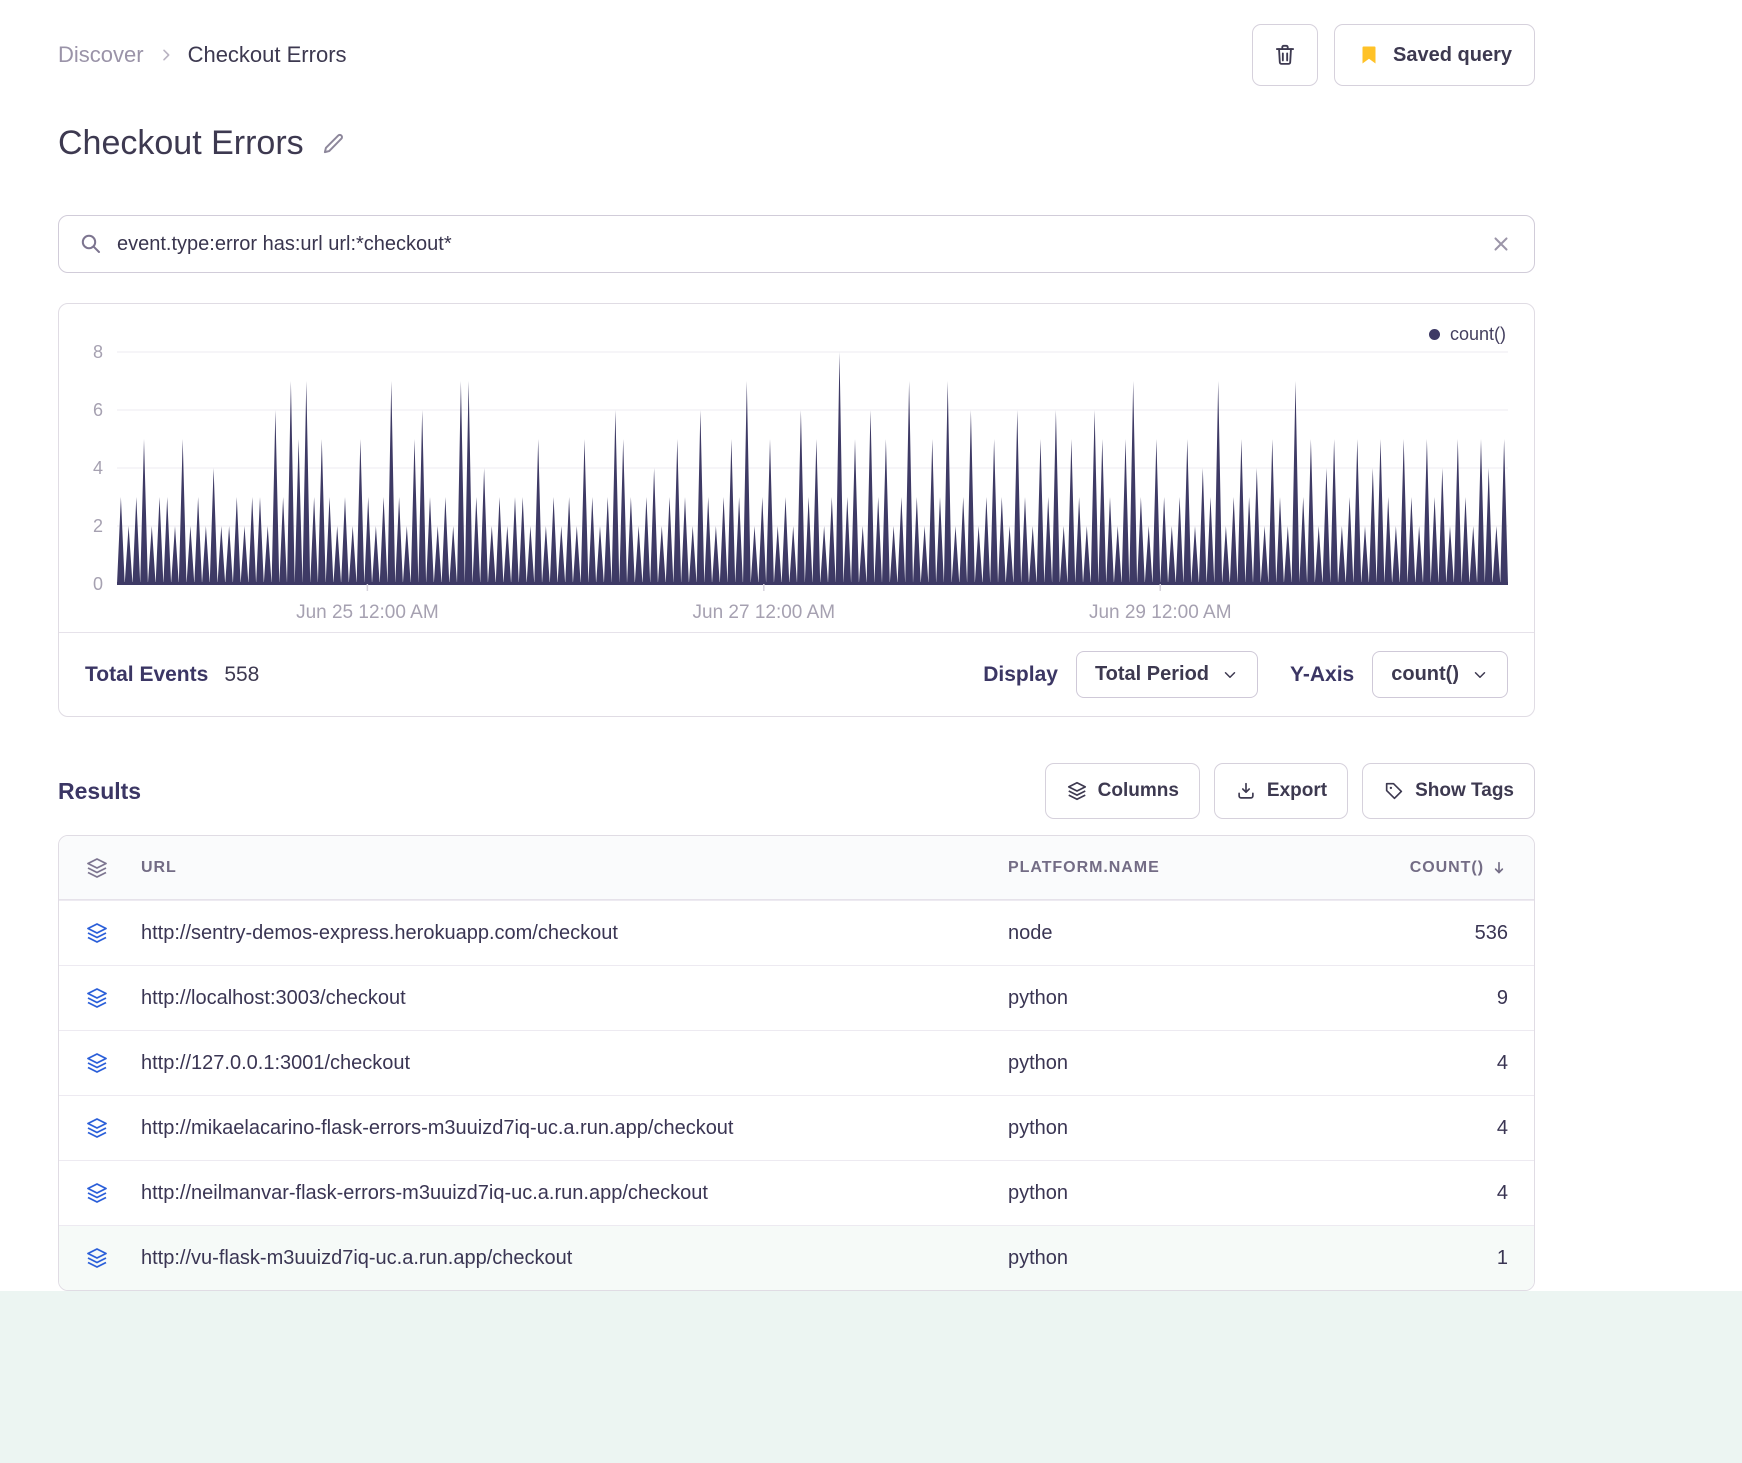  I want to click on table-header-row: URL PLATFORM.NAME COUNT(), so click(796, 868).